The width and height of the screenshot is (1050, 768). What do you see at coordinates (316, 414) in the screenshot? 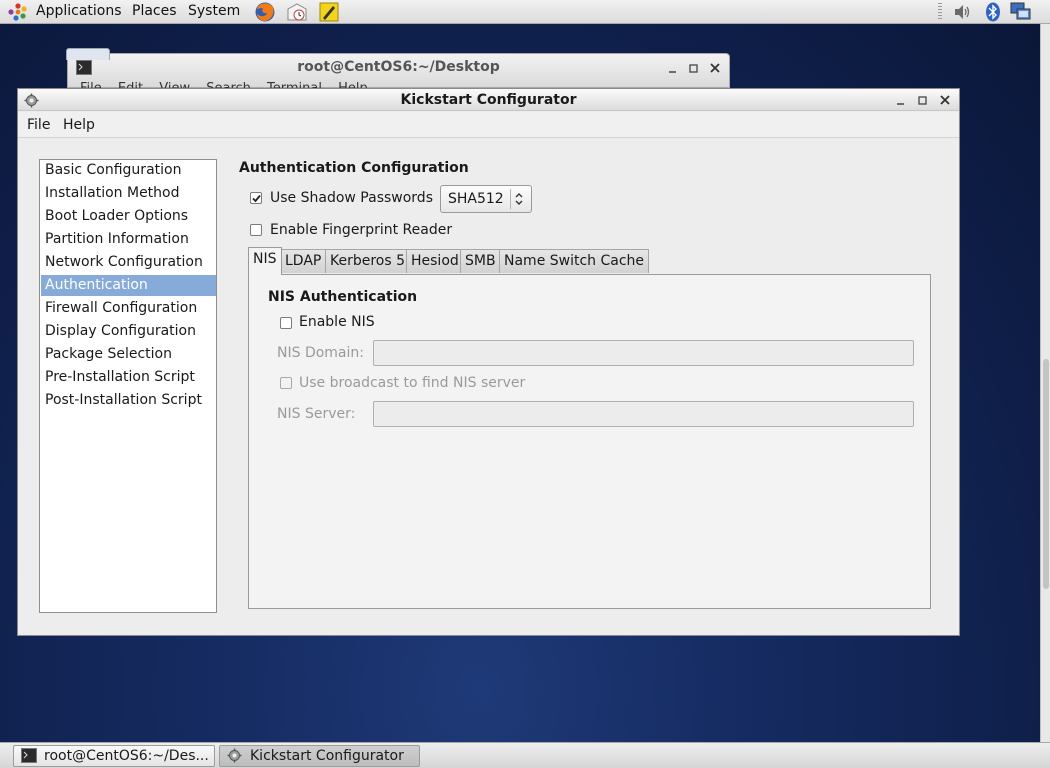
I see `nis-server-label: NIS Server:` at bounding box center [316, 414].